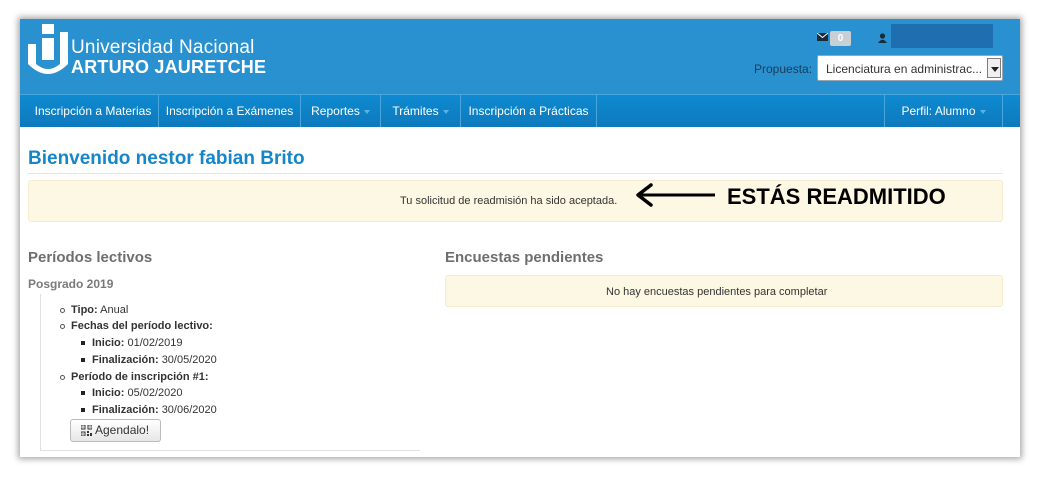  I want to click on list-item-label: Período de inscripción #1:, so click(140, 377).